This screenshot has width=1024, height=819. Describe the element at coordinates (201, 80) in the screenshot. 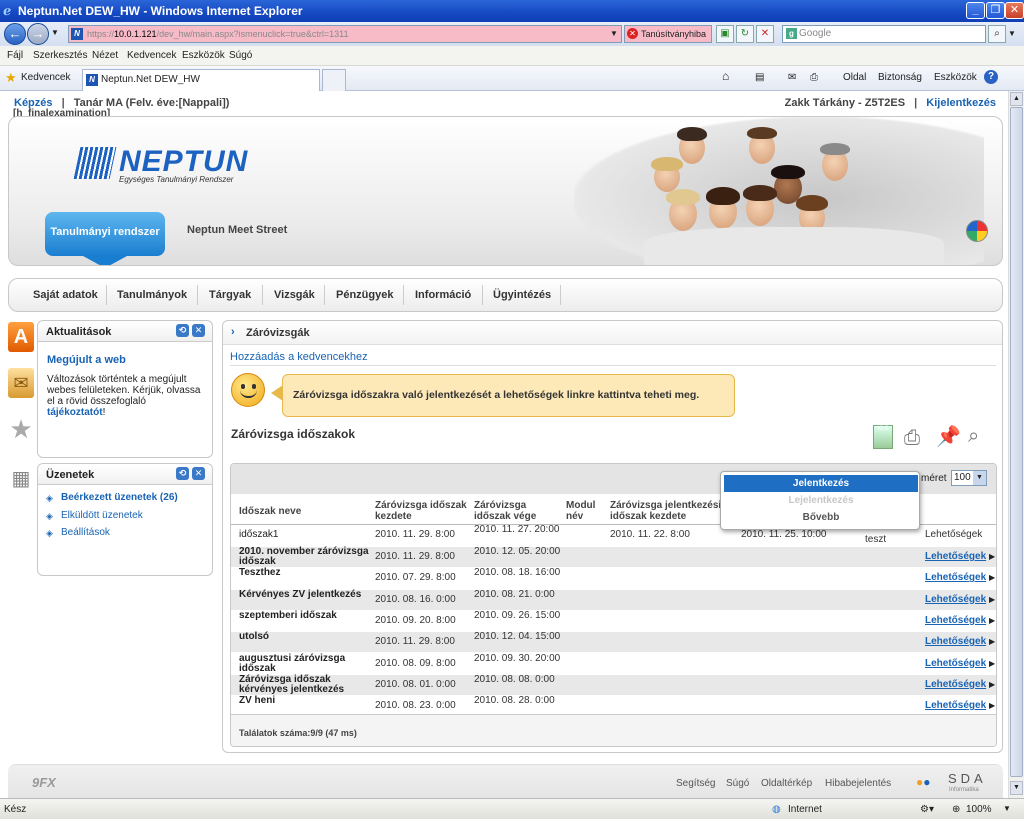

I see `browser-tab: N Neptun.Net DEW_HW` at that location.